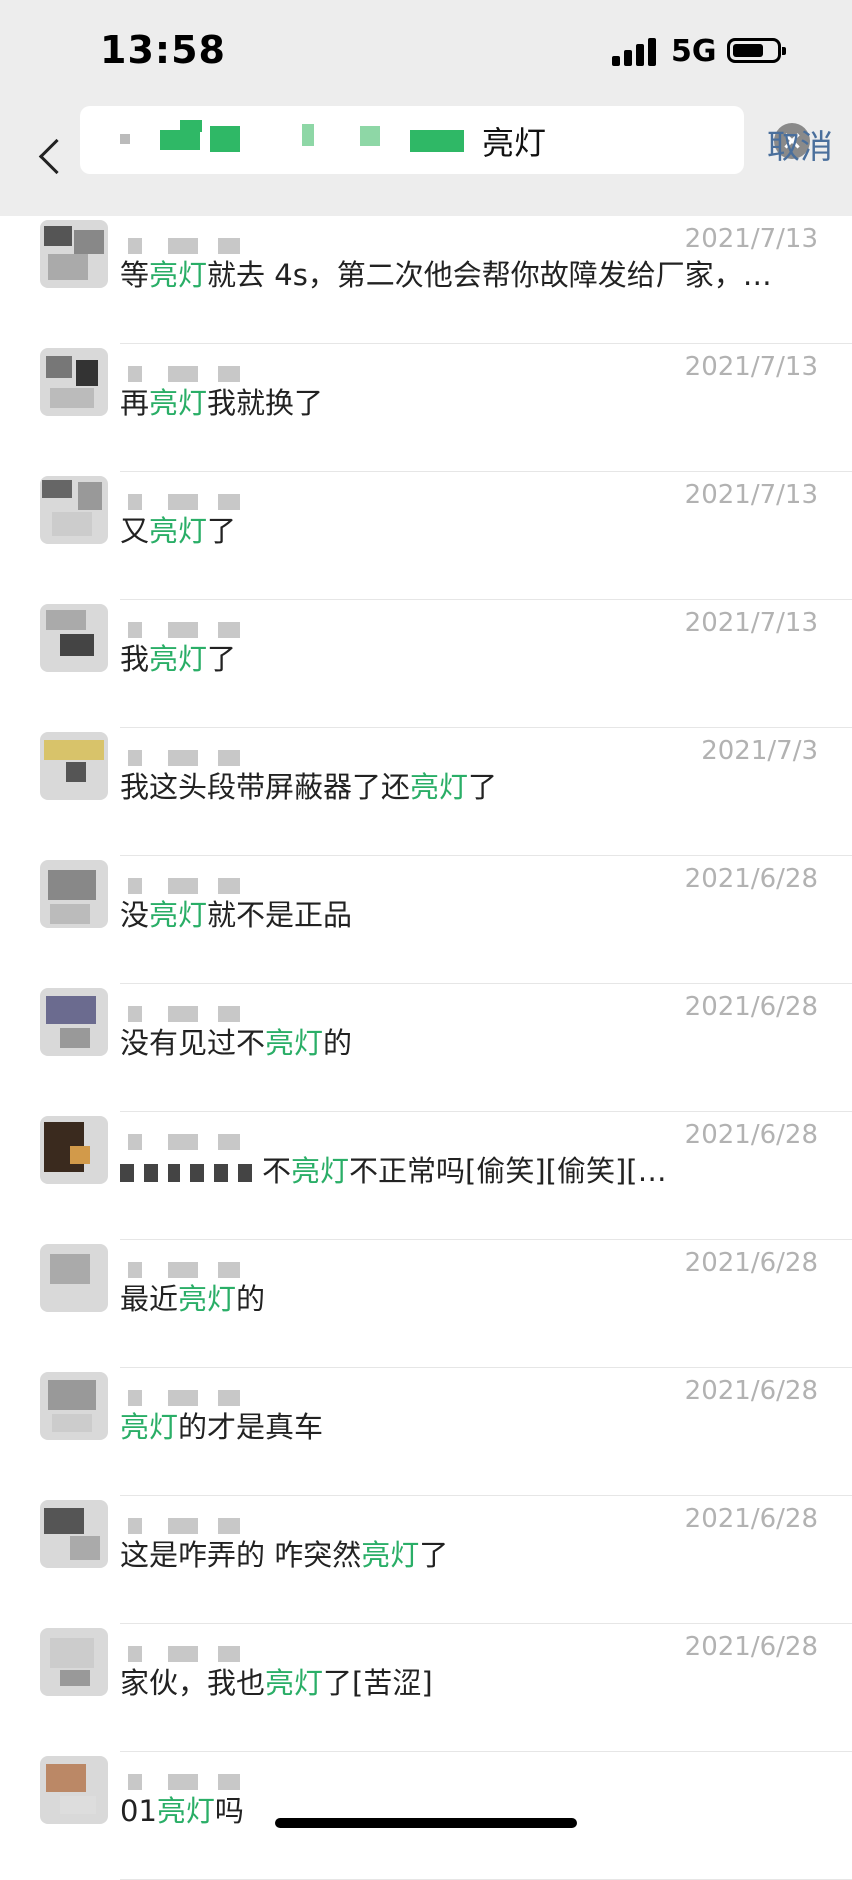  What do you see at coordinates (446, 1816) in the screenshot?
I see `list-item: 01亮灯吗` at bounding box center [446, 1816].